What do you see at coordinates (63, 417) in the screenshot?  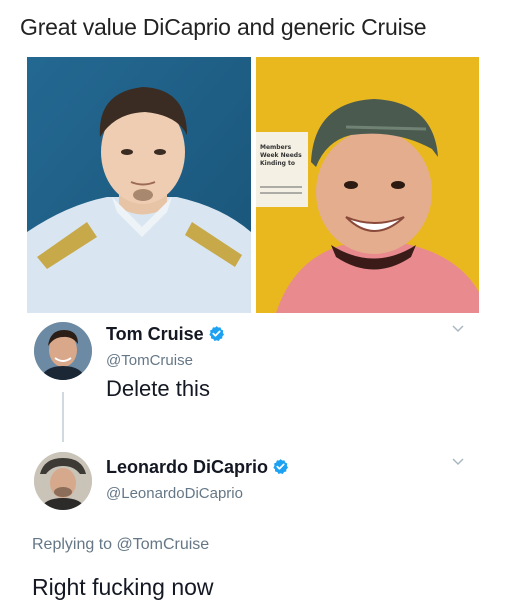 I see `thread-connector-line` at bounding box center [63, 417].